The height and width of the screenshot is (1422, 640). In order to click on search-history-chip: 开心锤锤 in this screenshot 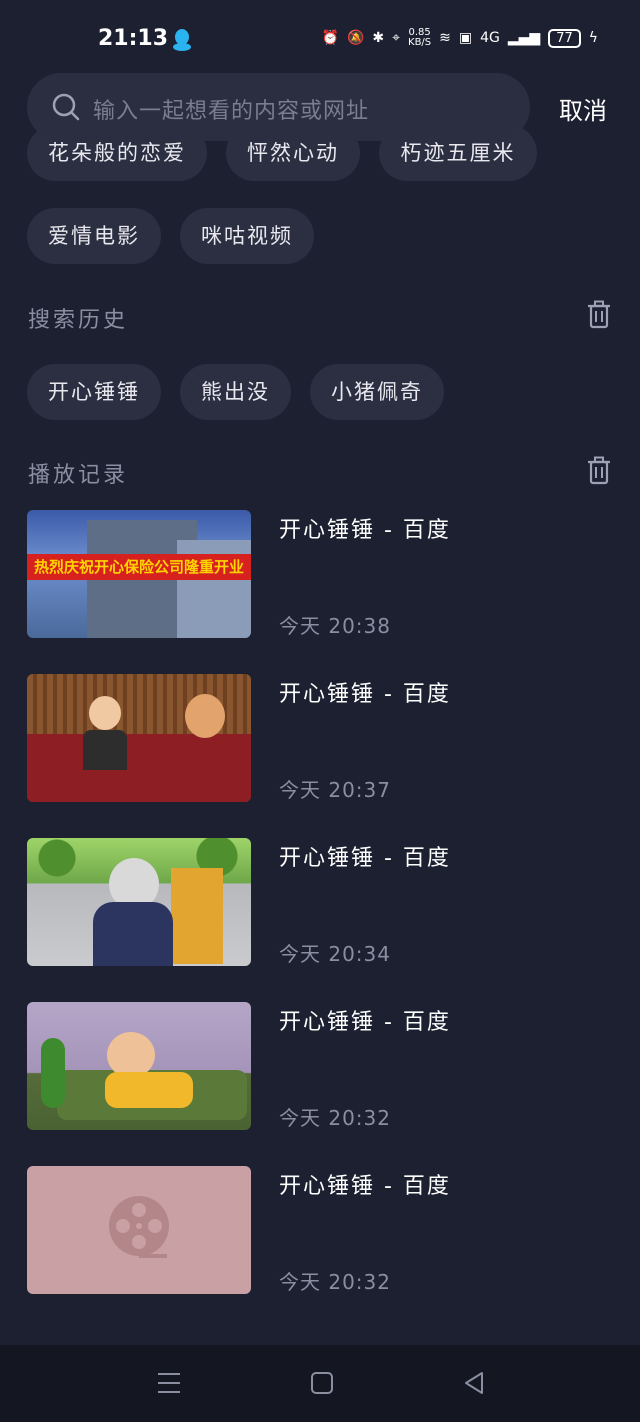, I will do `click(94, 392)`.